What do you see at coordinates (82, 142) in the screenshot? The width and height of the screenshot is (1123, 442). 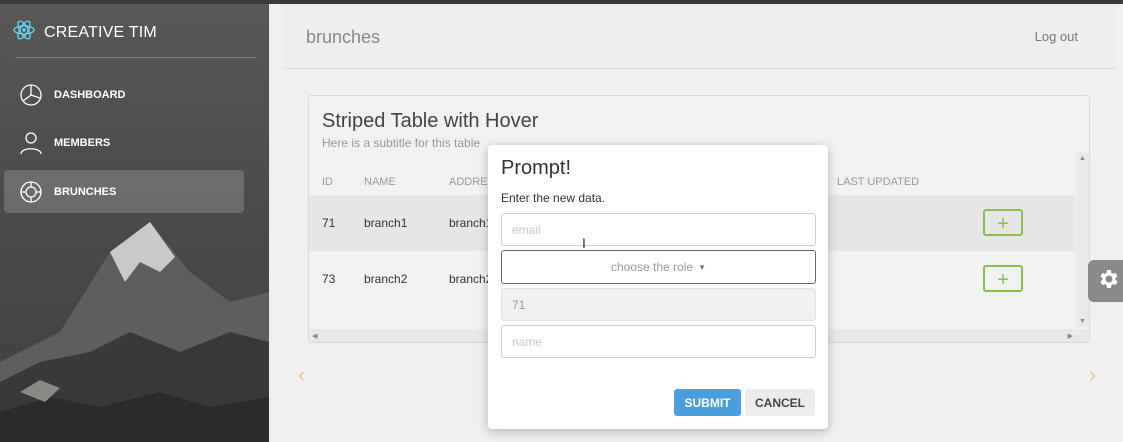 I see `sidebar-item-label: MEMBERS` at bounding box center [82, 142].